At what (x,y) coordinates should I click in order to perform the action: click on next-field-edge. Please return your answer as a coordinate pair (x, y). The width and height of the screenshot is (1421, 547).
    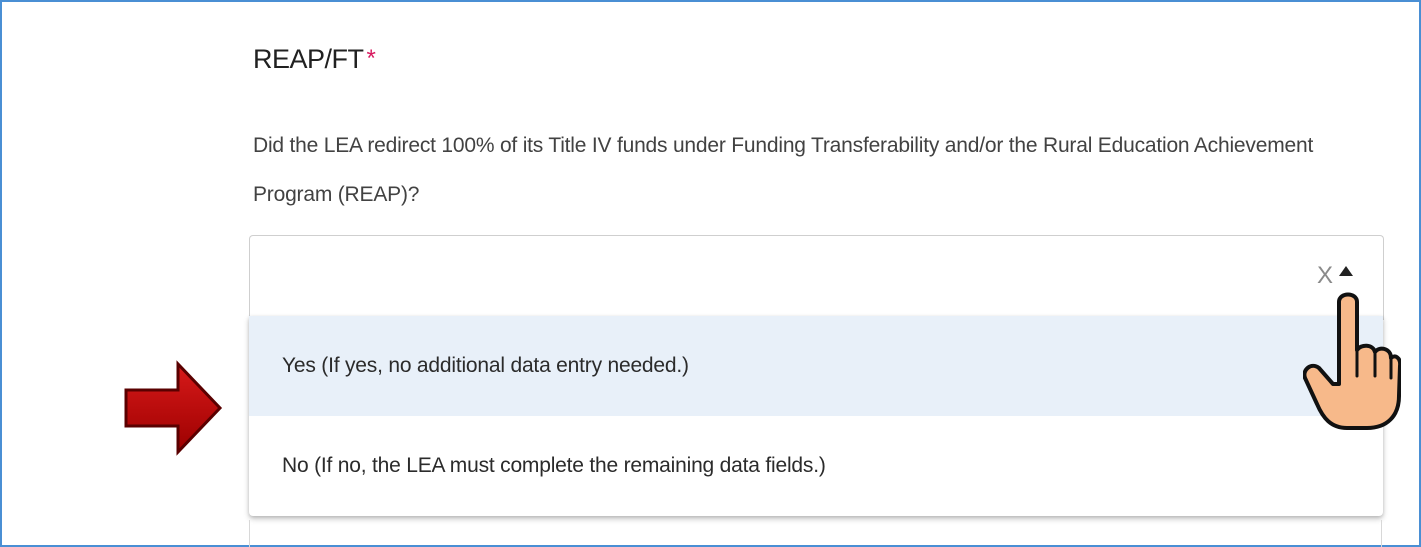
    Looking at the image, I should click on (815, 533).